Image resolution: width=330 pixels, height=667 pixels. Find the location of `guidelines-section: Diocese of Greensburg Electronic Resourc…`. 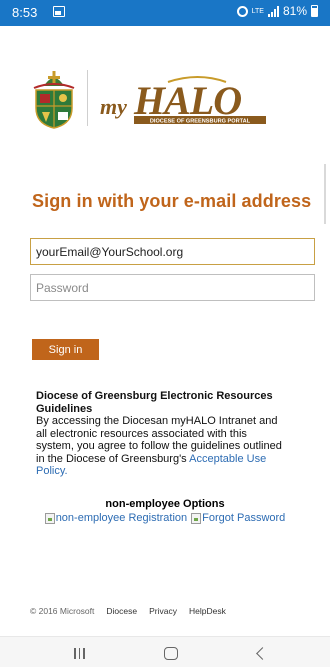

guidelines-section: Diocese of Greensburg Electronic Resourc… is located at coordinates (161, 434).